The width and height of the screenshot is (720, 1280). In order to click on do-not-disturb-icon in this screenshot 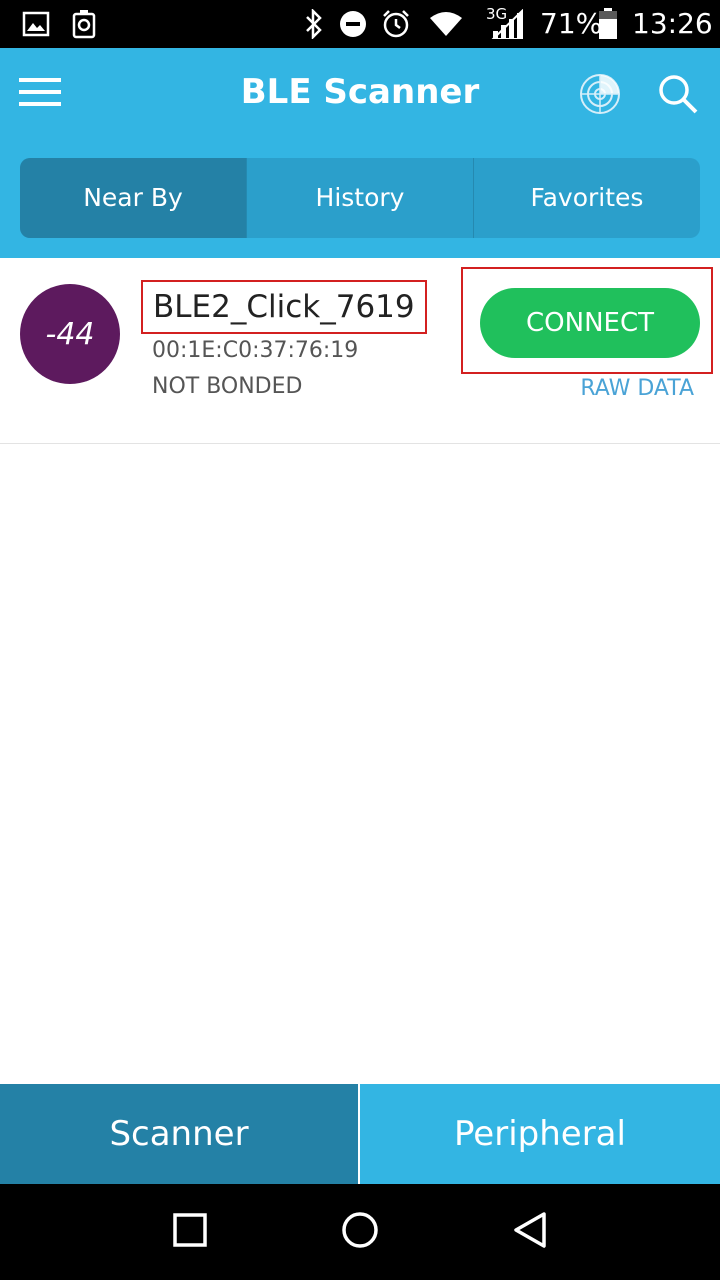, I will do `click(353, 24)`.